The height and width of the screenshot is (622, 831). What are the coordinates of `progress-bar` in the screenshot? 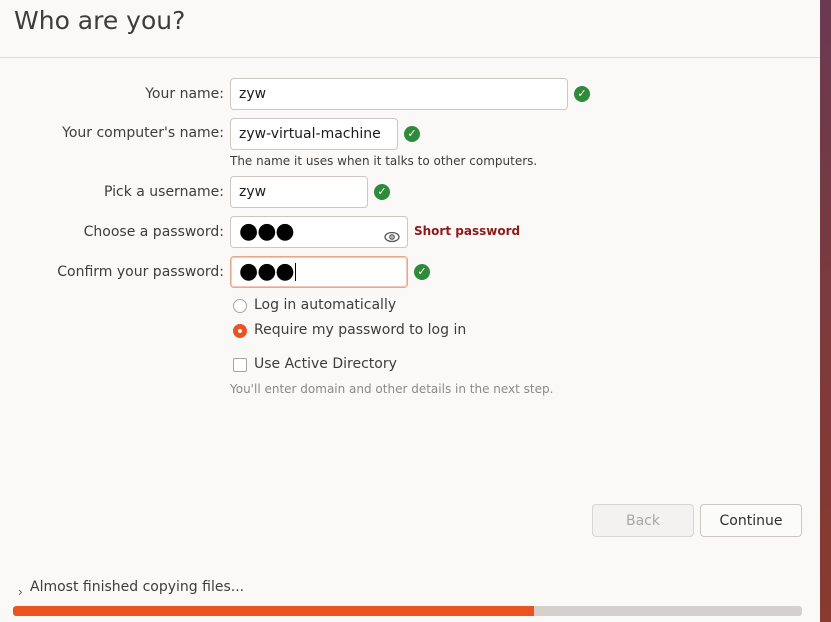 It's located at (407, 611).